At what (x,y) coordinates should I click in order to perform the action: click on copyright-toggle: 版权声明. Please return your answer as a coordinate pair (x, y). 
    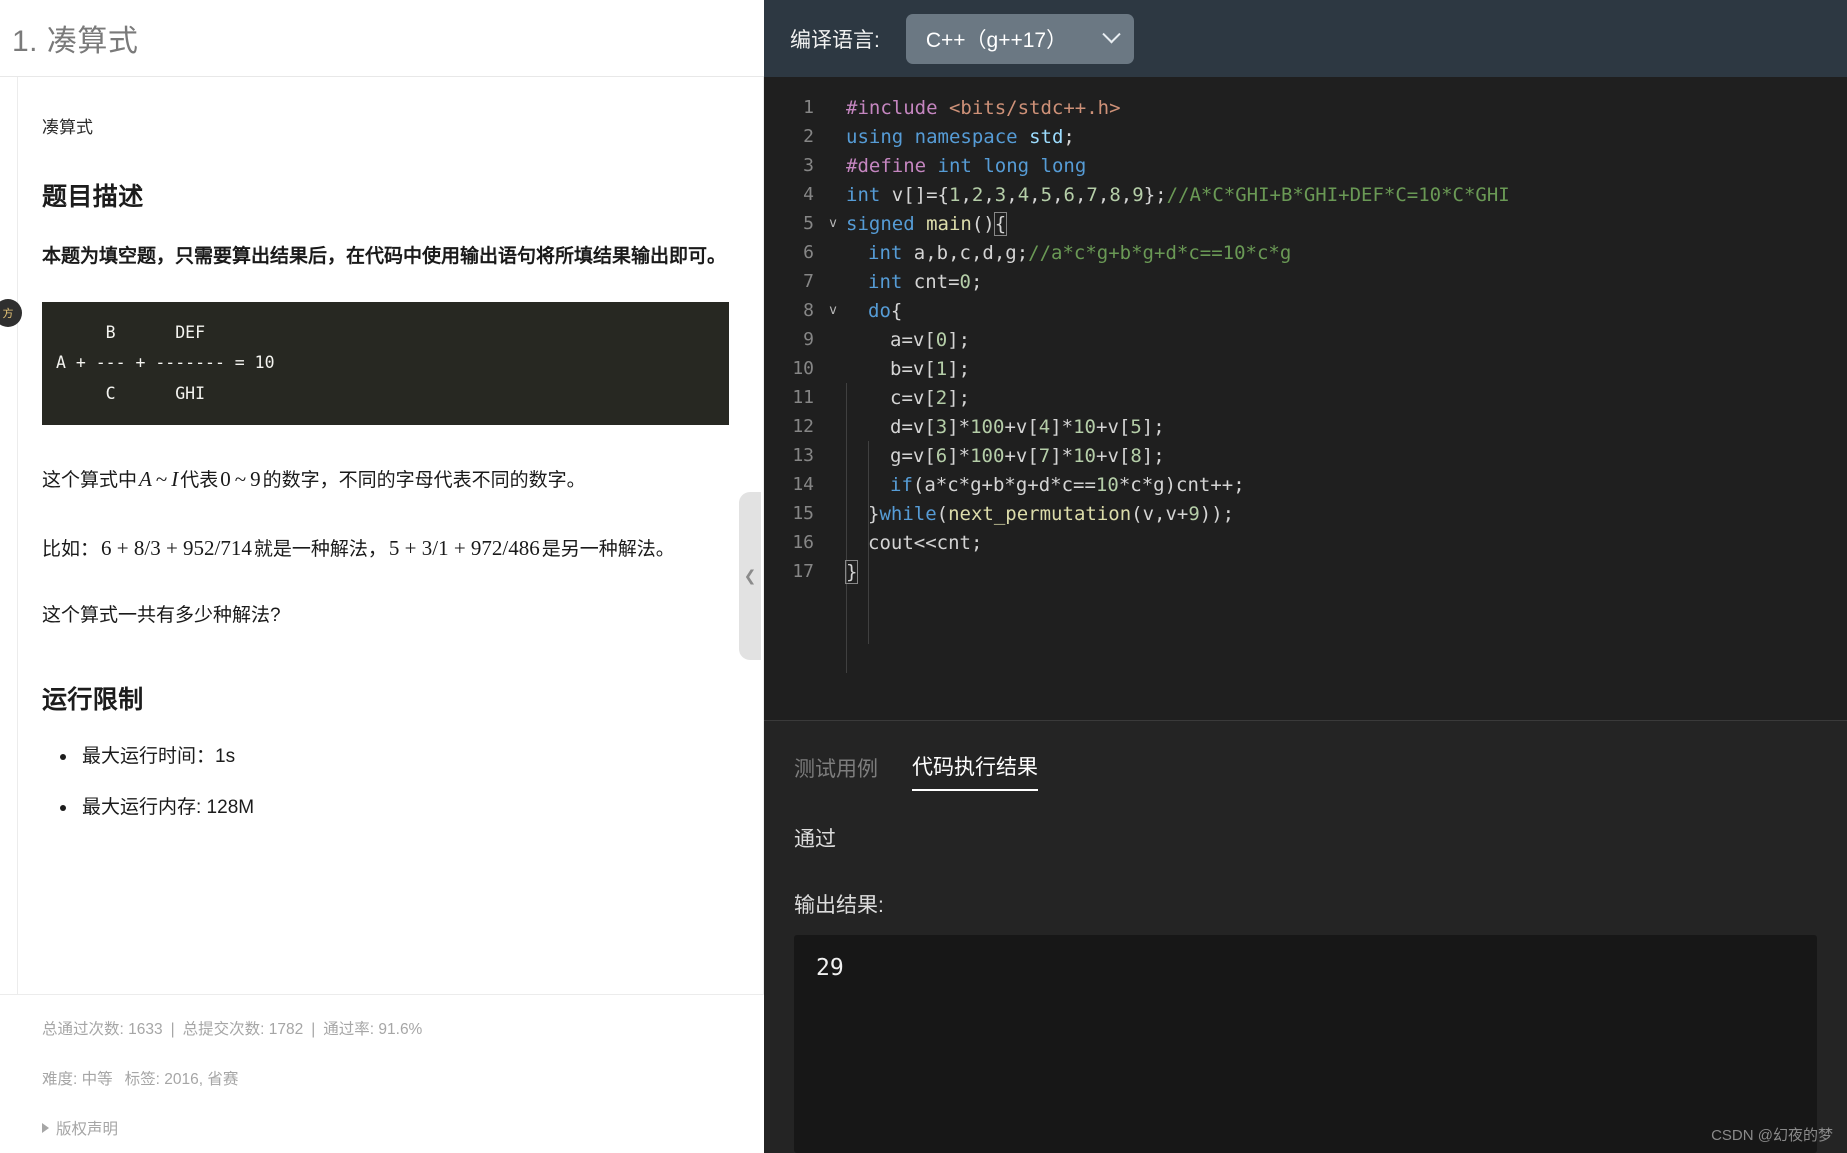
    Looking at the image, I should click on (403, 1128).